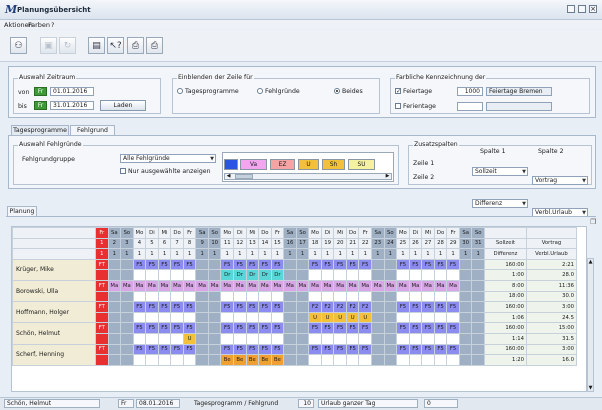 The height and width of the screenshot is (410, 602). Describe the element at coordinates (228, 176) in the screenshot. I see `scroll-left-icon: ◀` at that location.